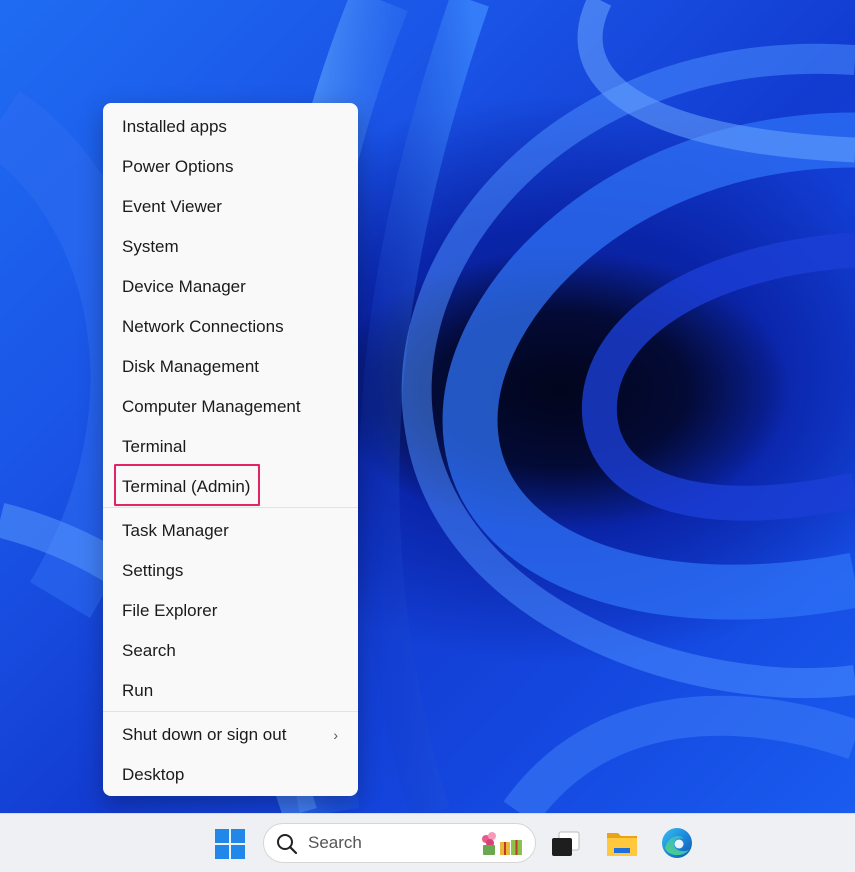 This screenshot has height=872, width=855. Describe the element at coordinates (287, 844) in the screenshot. I see `search-icon` at that location.